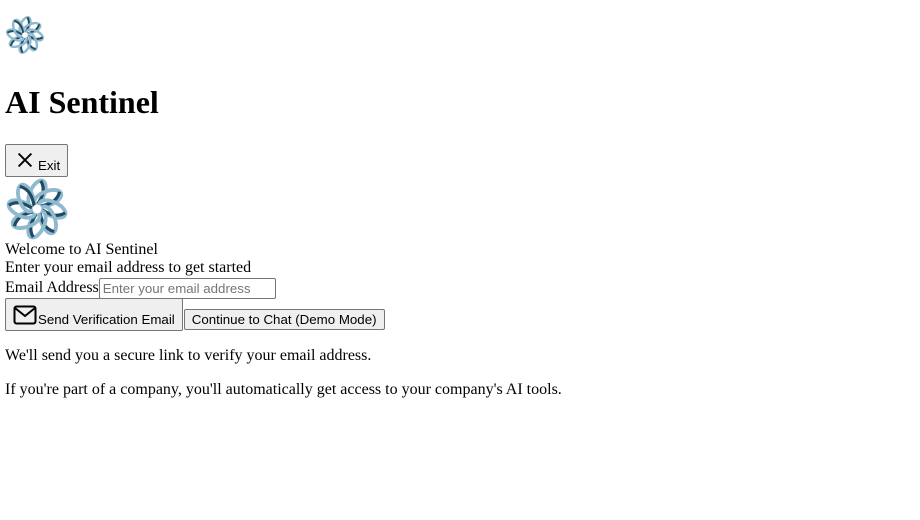  What do you see at coordinates (187, 288) in the screenshot?
I see `email-field` at bounding box center [187, 288].